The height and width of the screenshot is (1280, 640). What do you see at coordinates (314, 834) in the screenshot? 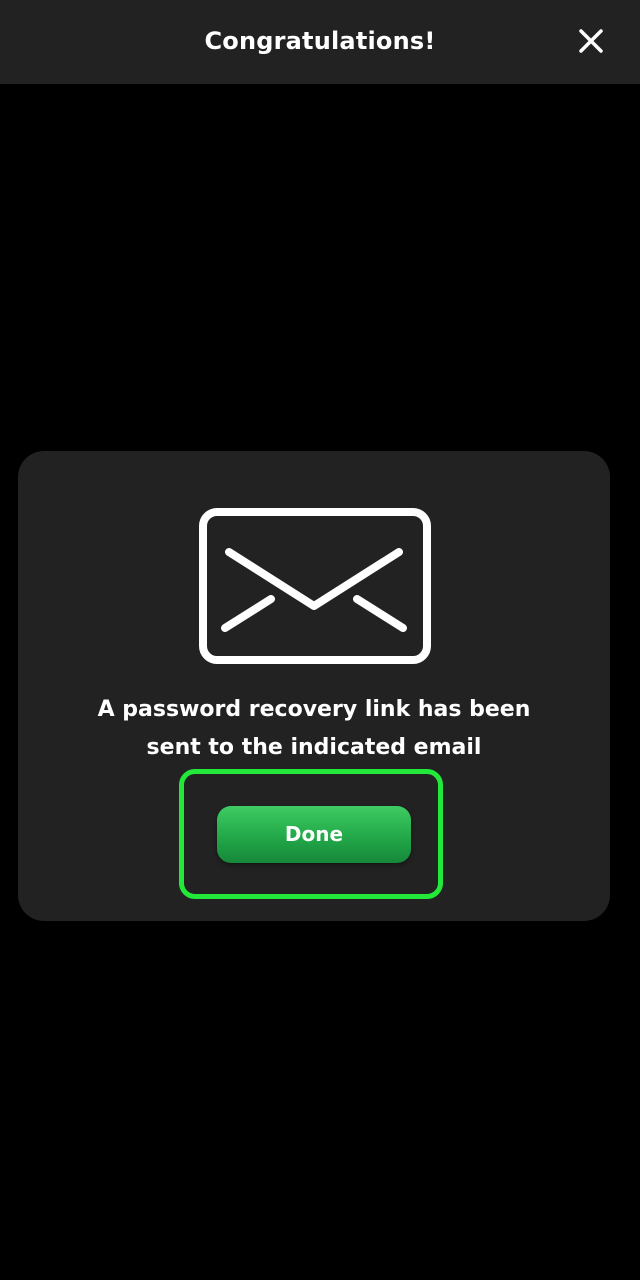
I see `done-button: Done` at bounding box center [314, 834].